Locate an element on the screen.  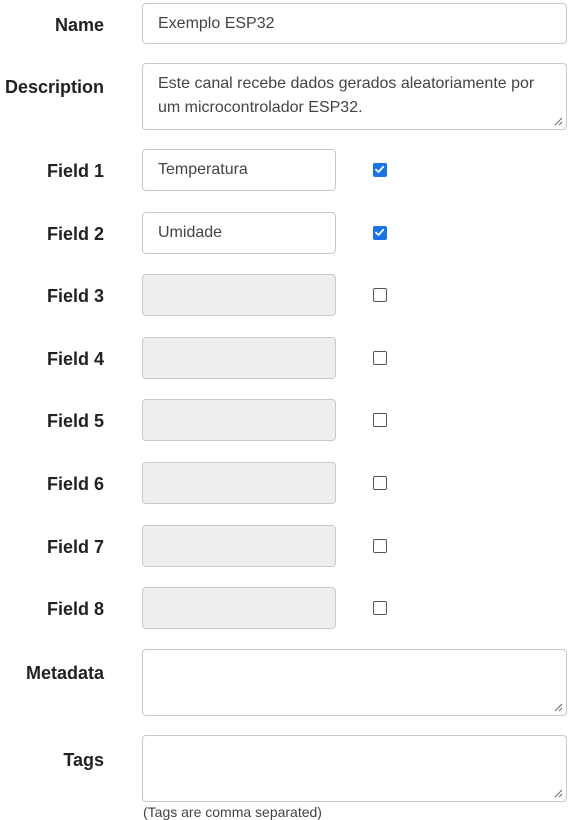
field-3-input is located at coordinates (239, 295).